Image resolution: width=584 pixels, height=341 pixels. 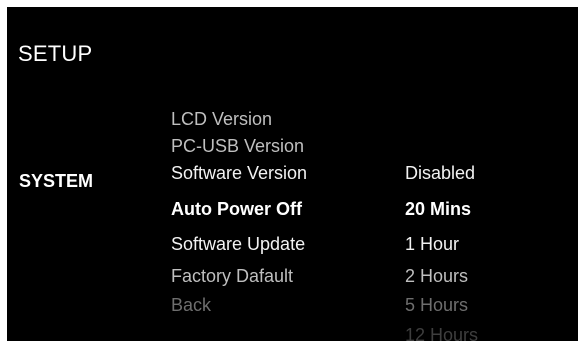 What do you see at coordinates (438, 209) in the screenshot?
I see `option-20-mins: 20 Mins` at bounding box center [438, 209].